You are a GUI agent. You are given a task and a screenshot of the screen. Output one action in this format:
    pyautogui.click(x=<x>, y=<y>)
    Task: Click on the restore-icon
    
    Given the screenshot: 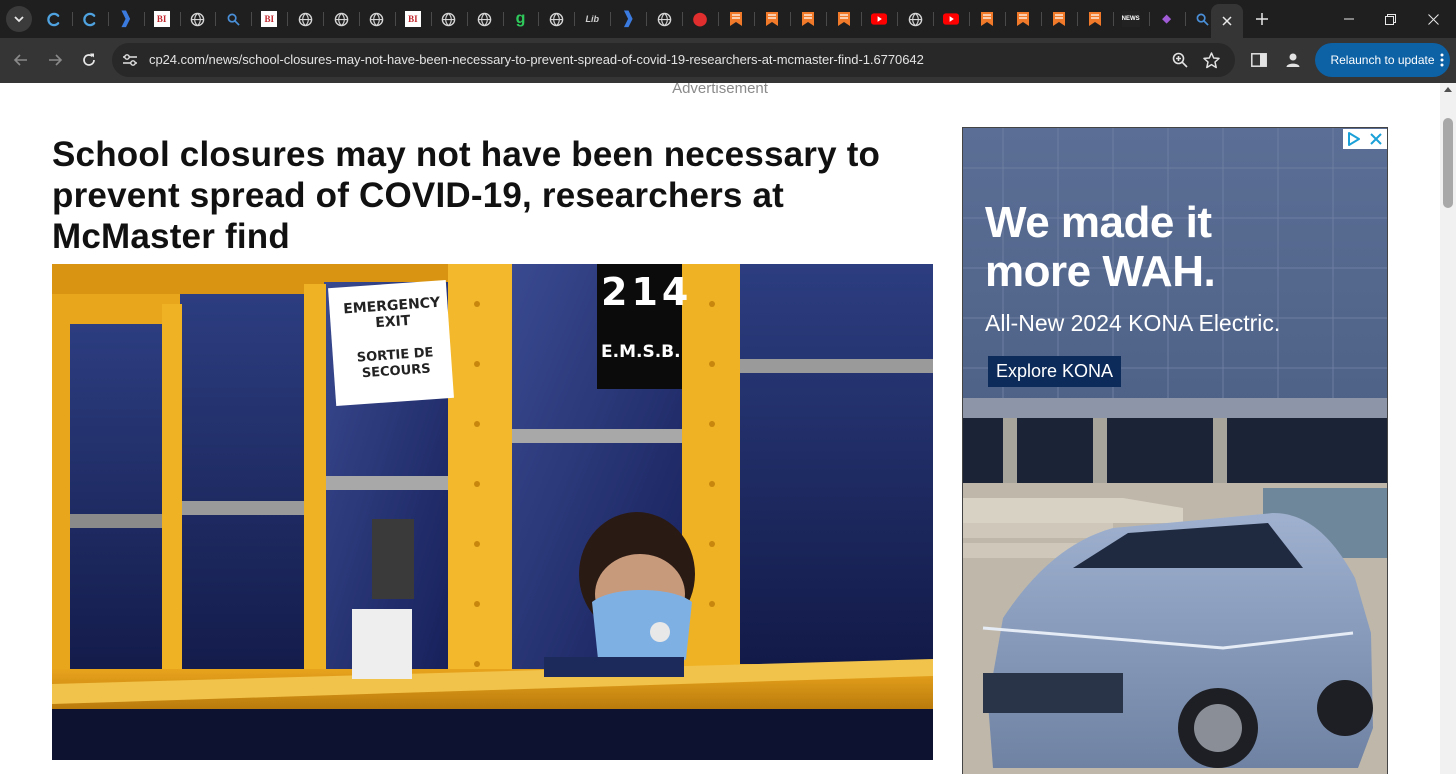 What is the action you would take?
    pyautogui.click(x=1390, y=19)
    